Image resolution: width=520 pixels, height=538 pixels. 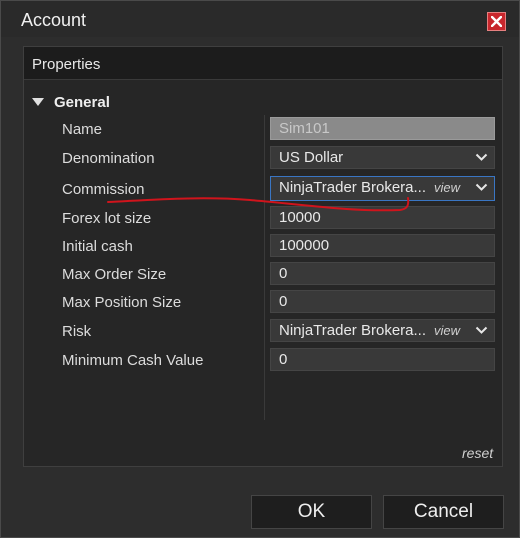 I want to click on ok-button: OK, so click(x=311, y=512).